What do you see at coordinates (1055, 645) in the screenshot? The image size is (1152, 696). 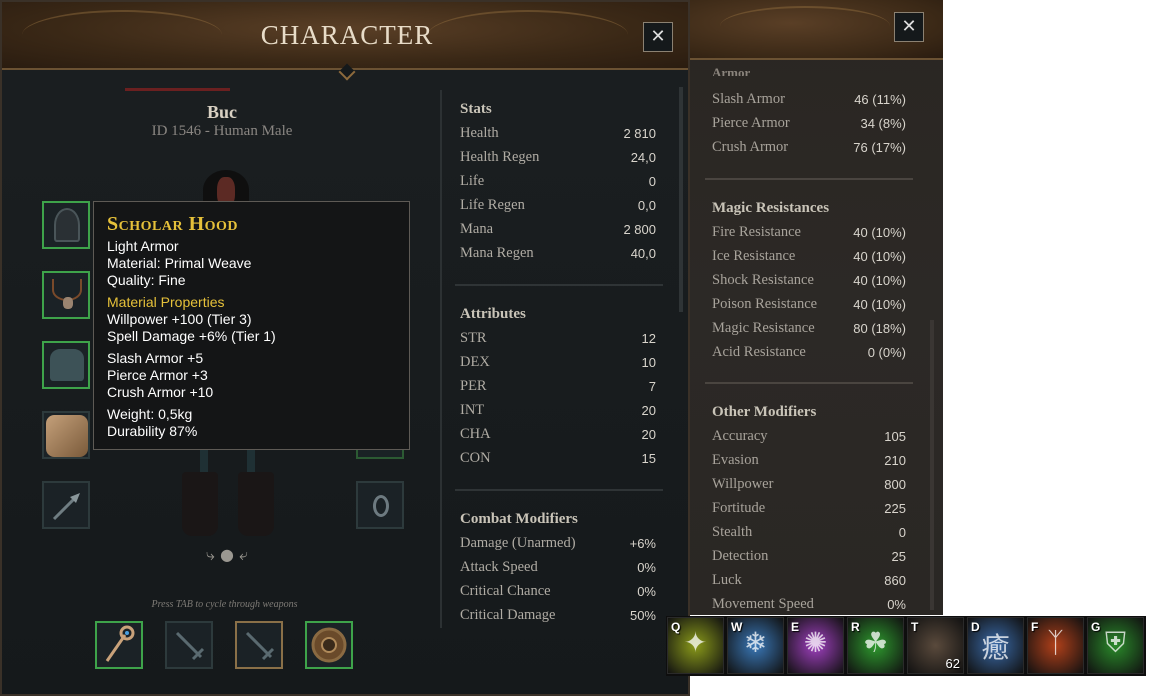 I see `hotbar-slot-f: ᛉF` at bounding box center [1055, 645].